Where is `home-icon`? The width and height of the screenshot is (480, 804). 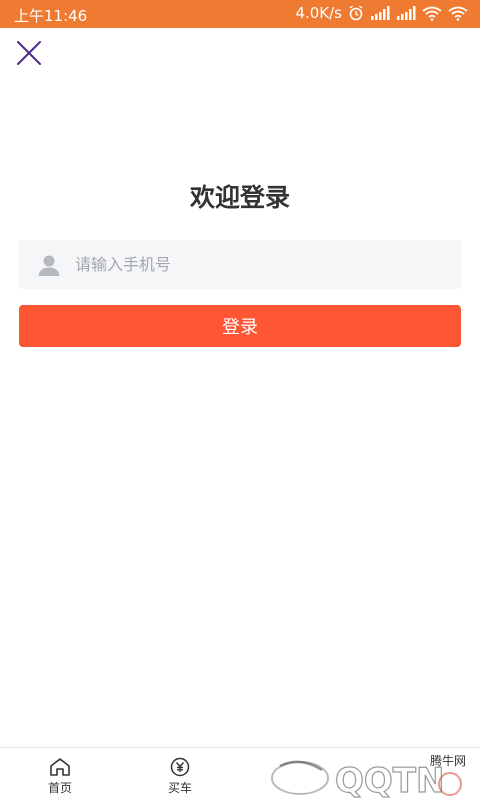 home-icon is located at coordinates (60, 767).